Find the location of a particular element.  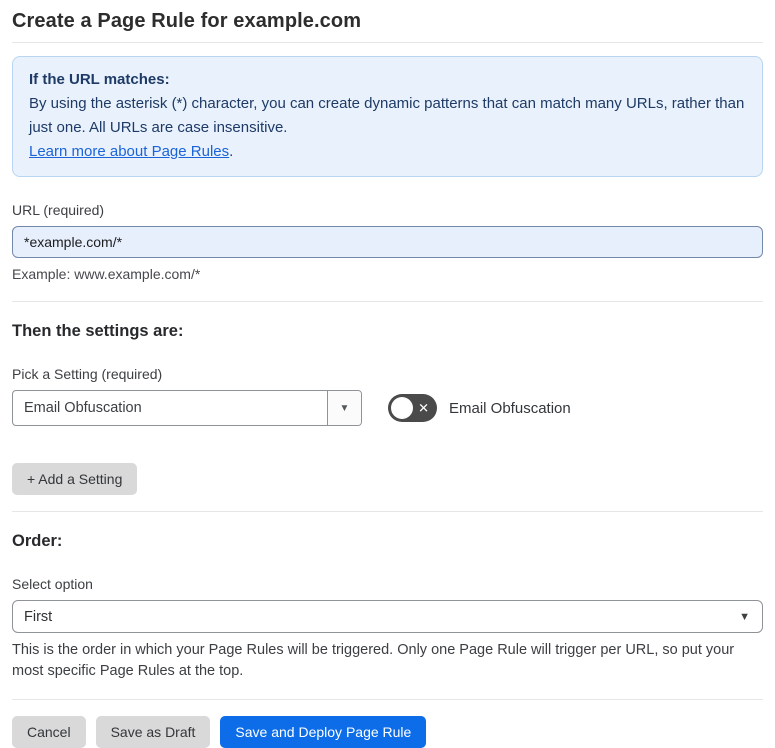

setting-select: Email Obfuscation ▼ is located at coordinates (187, 408).